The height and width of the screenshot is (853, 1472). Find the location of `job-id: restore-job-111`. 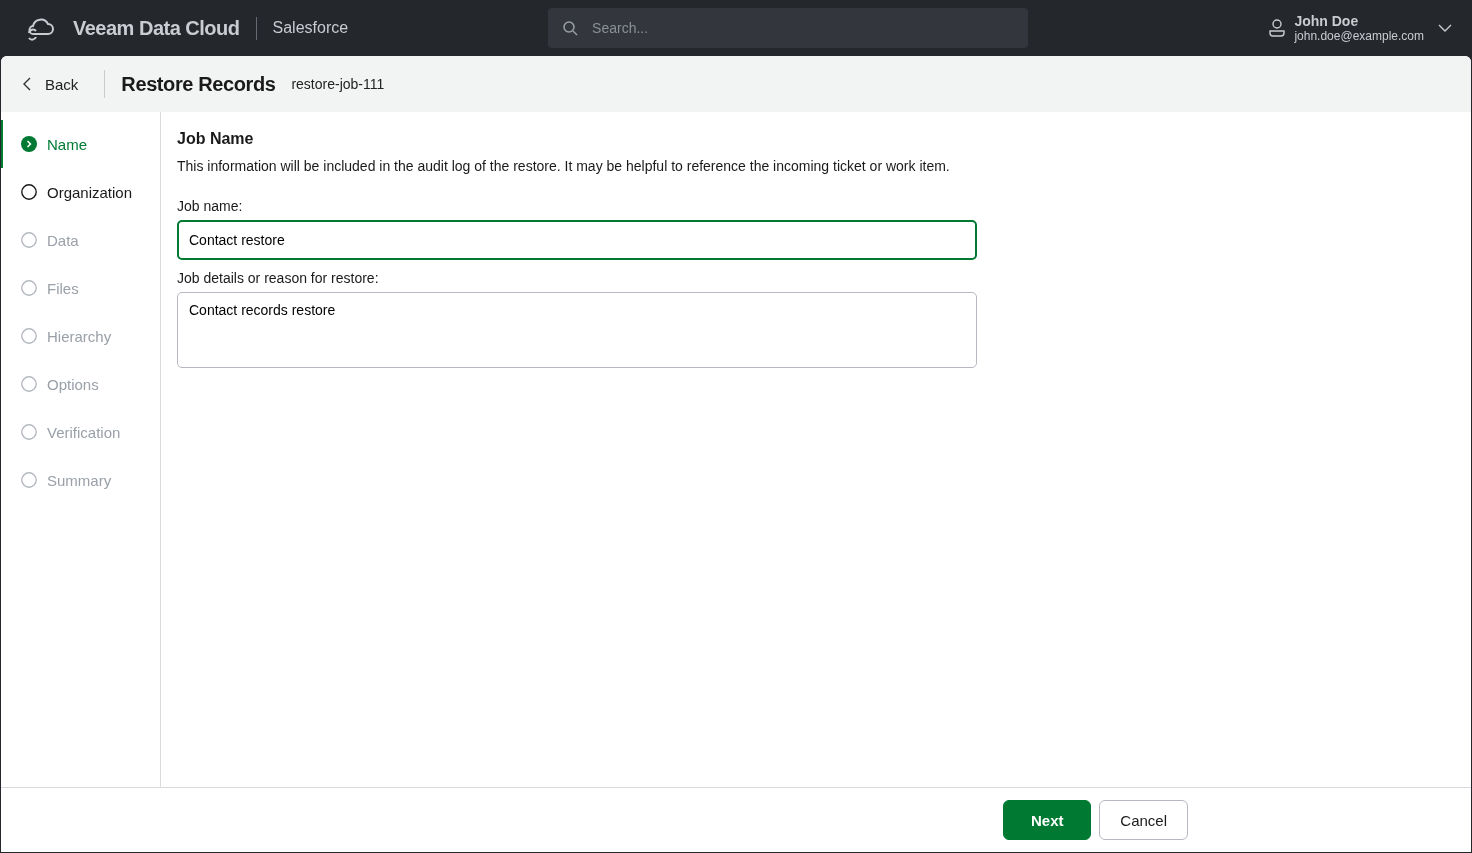

job-id: restore-job-111 is located at coordinates (338, 84).